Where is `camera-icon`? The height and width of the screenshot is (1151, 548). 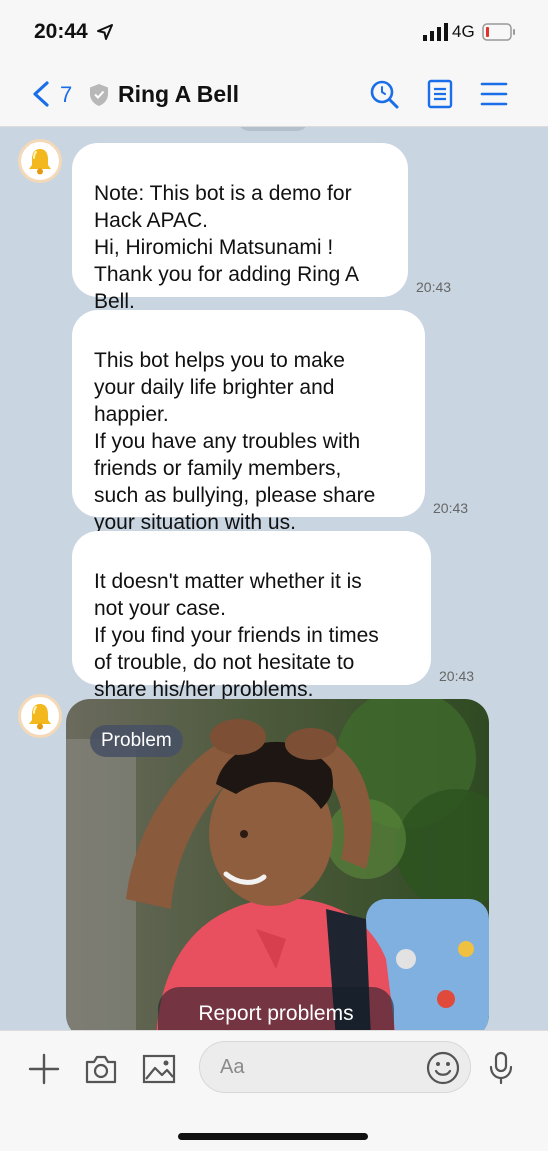 camera-icon is located at coordinates (101, 1069).